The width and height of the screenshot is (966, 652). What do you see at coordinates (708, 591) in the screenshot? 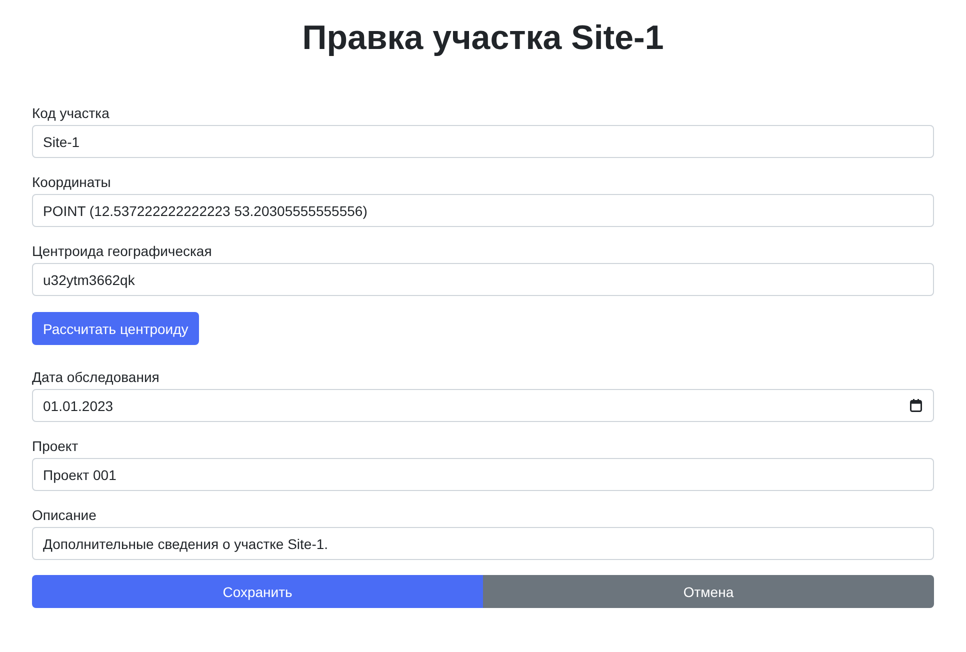
I see `cancel-button: Отмена` at bounding box center [708, 591].